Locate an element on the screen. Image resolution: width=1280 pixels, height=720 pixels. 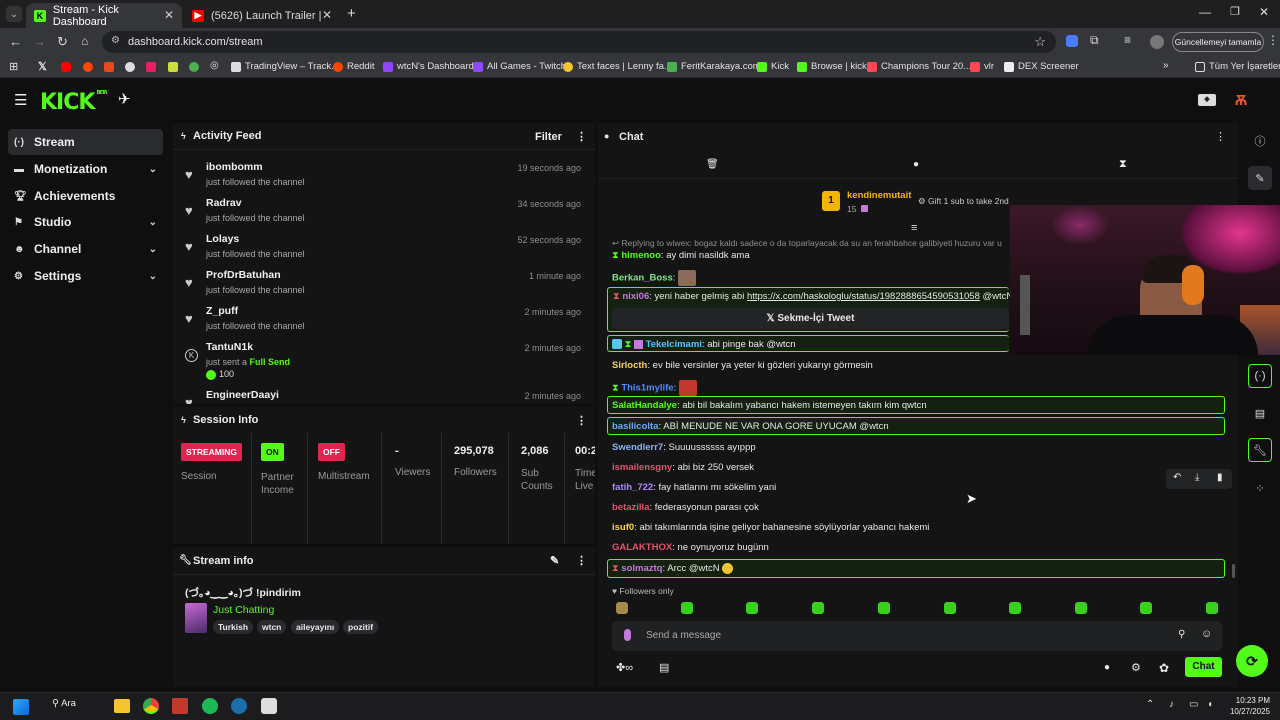
rocket-icon: ✈ is located at coordinates (124, 99).